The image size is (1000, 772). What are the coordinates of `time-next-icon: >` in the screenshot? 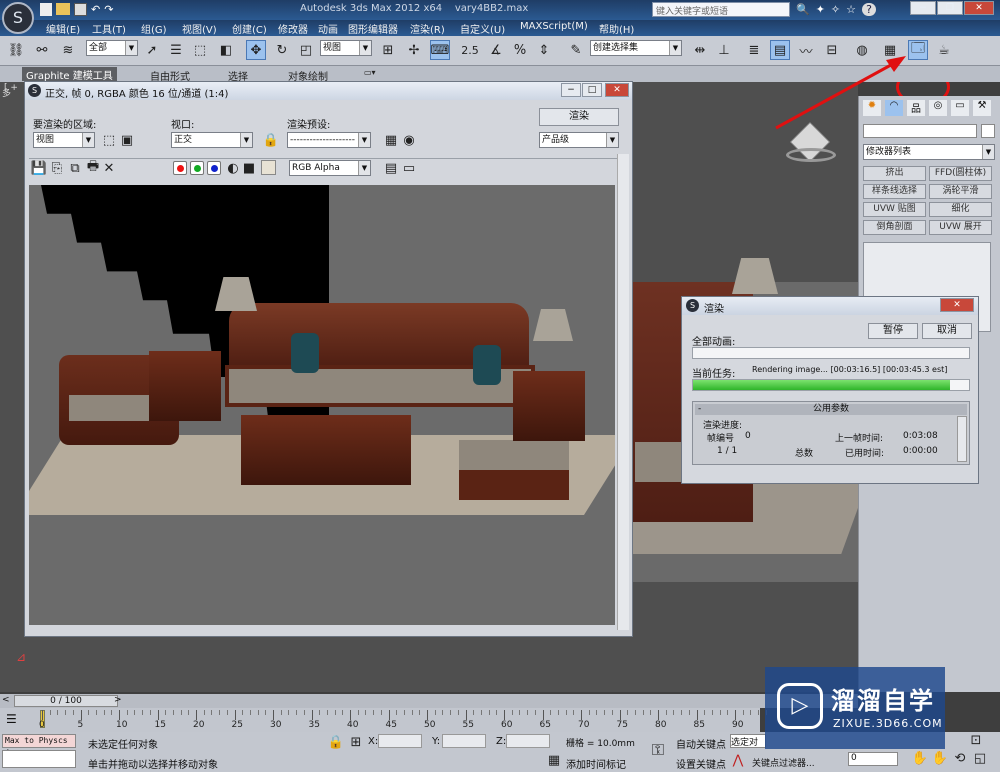 It's located at (118, 700).